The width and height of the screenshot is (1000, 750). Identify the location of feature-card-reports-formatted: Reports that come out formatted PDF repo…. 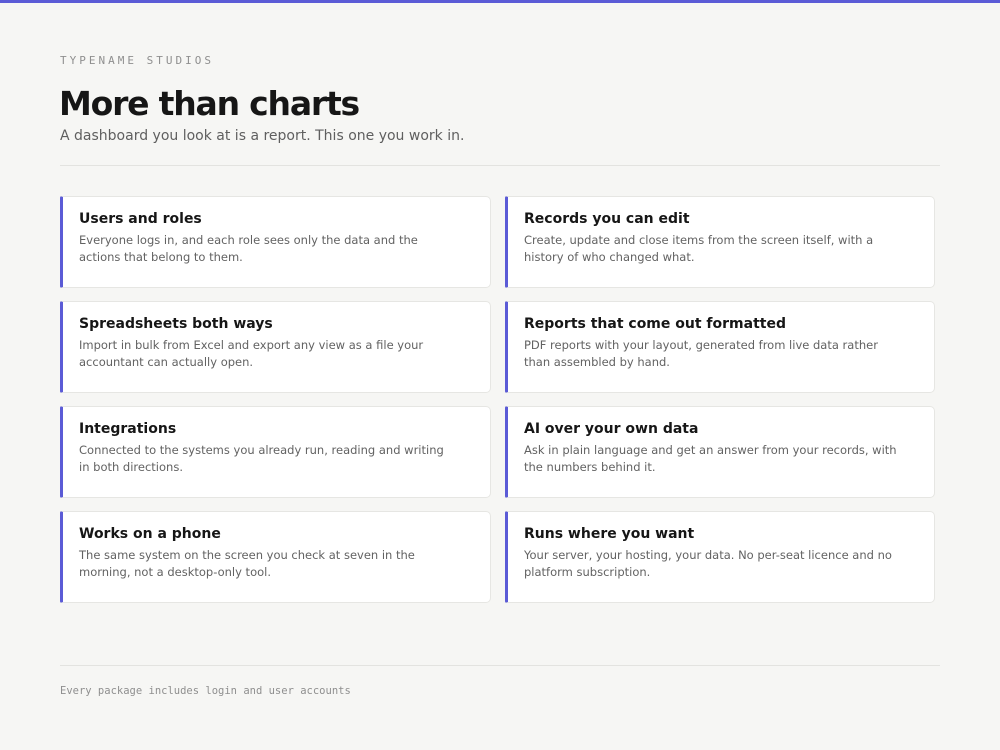
(720, 347).